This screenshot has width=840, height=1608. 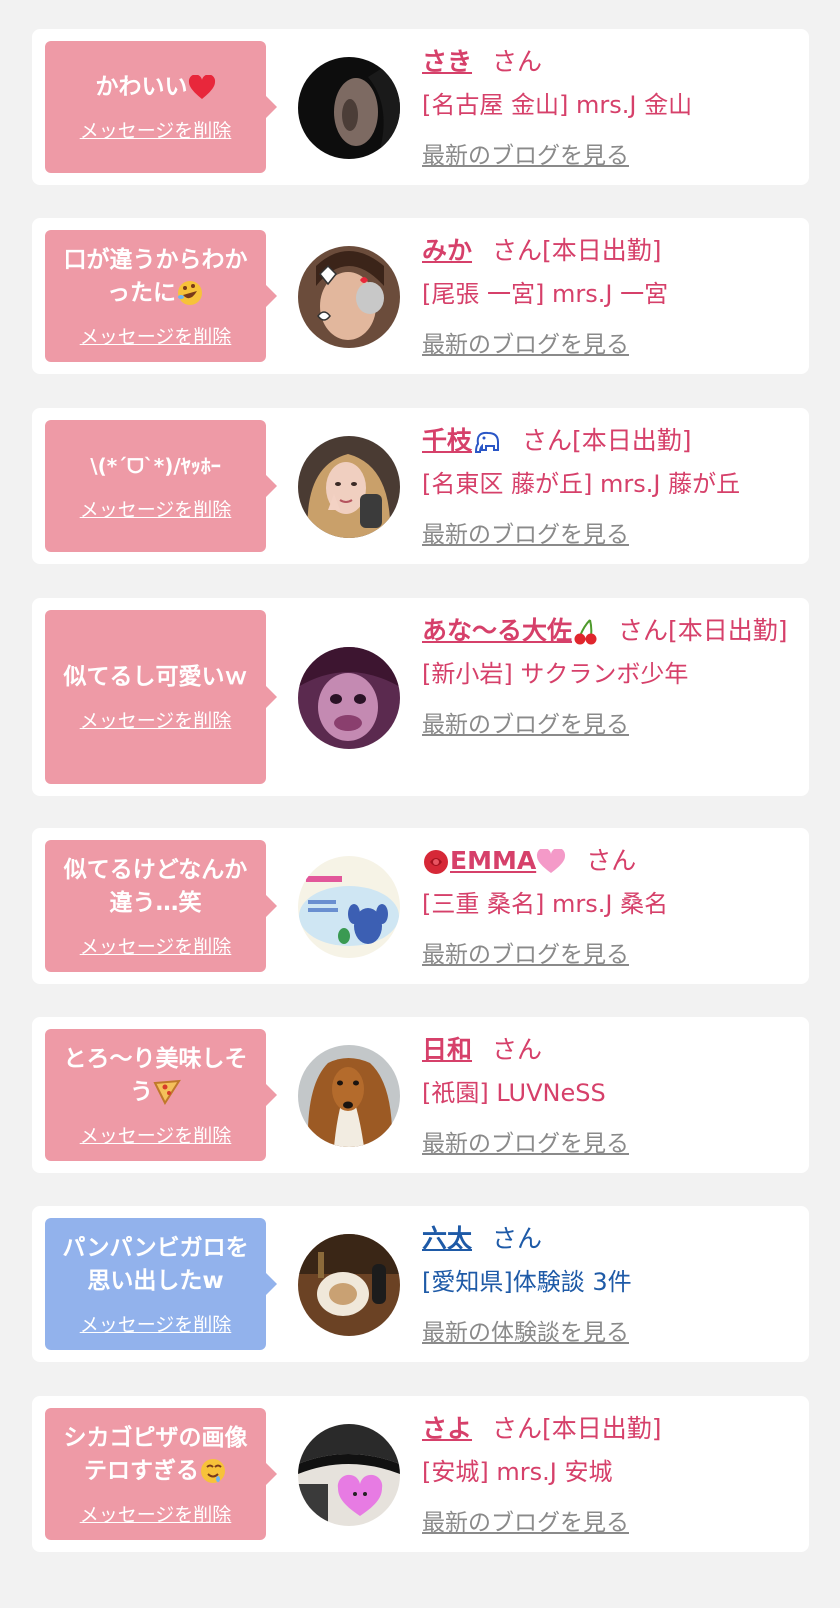 What do you see at coordinates (161, 697) in the screenshot?
I see `message-bubble: 似てるし可愛いｗ メッセージを削除` at bounding box center [161, 697].